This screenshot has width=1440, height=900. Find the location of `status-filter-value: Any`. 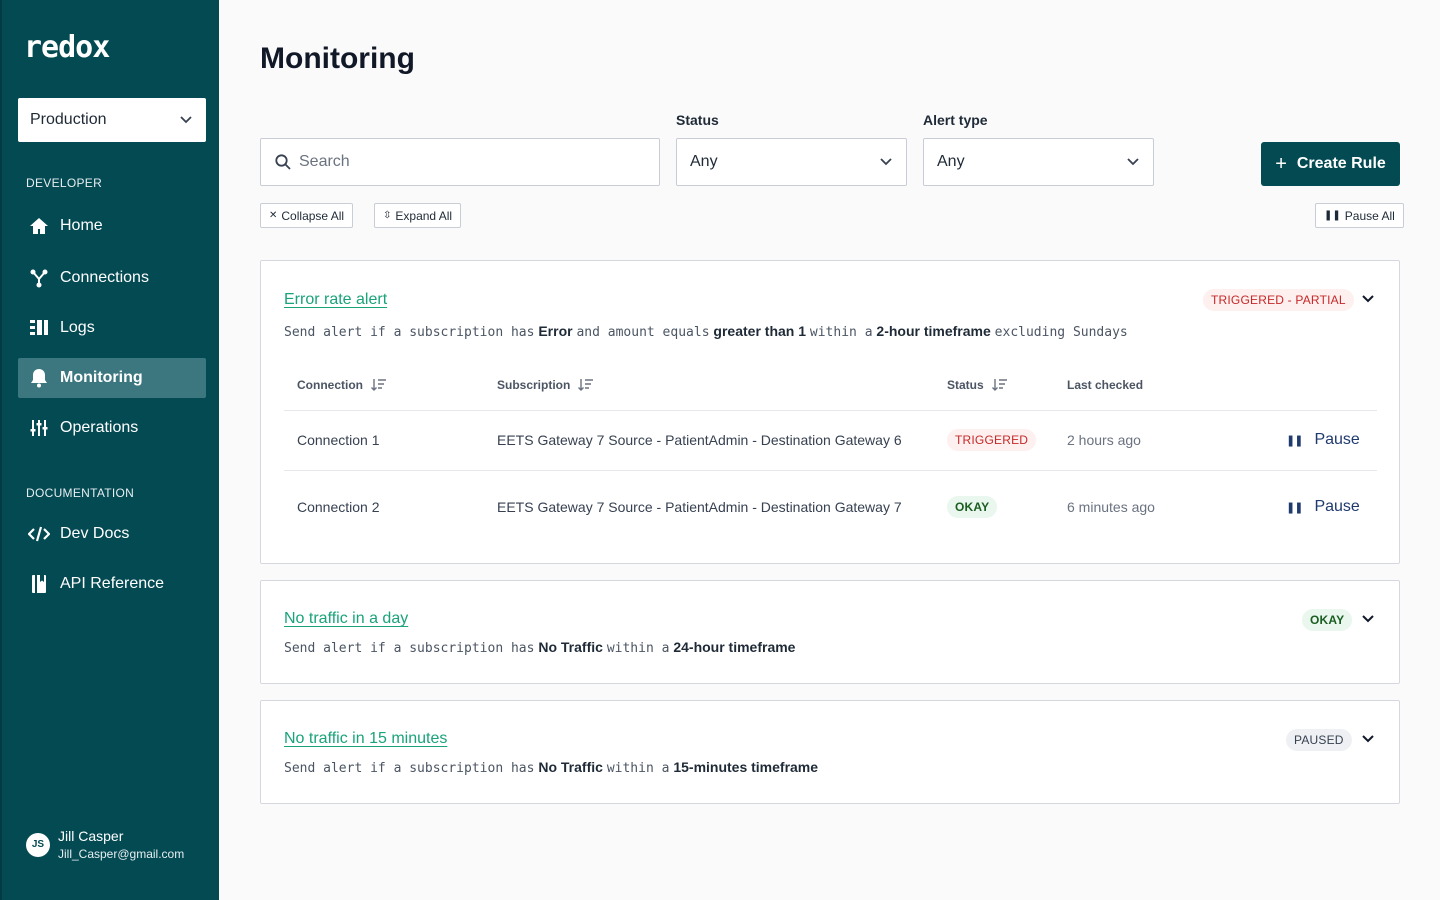

status-filter-value: Any is located at coordinates (704, 161).